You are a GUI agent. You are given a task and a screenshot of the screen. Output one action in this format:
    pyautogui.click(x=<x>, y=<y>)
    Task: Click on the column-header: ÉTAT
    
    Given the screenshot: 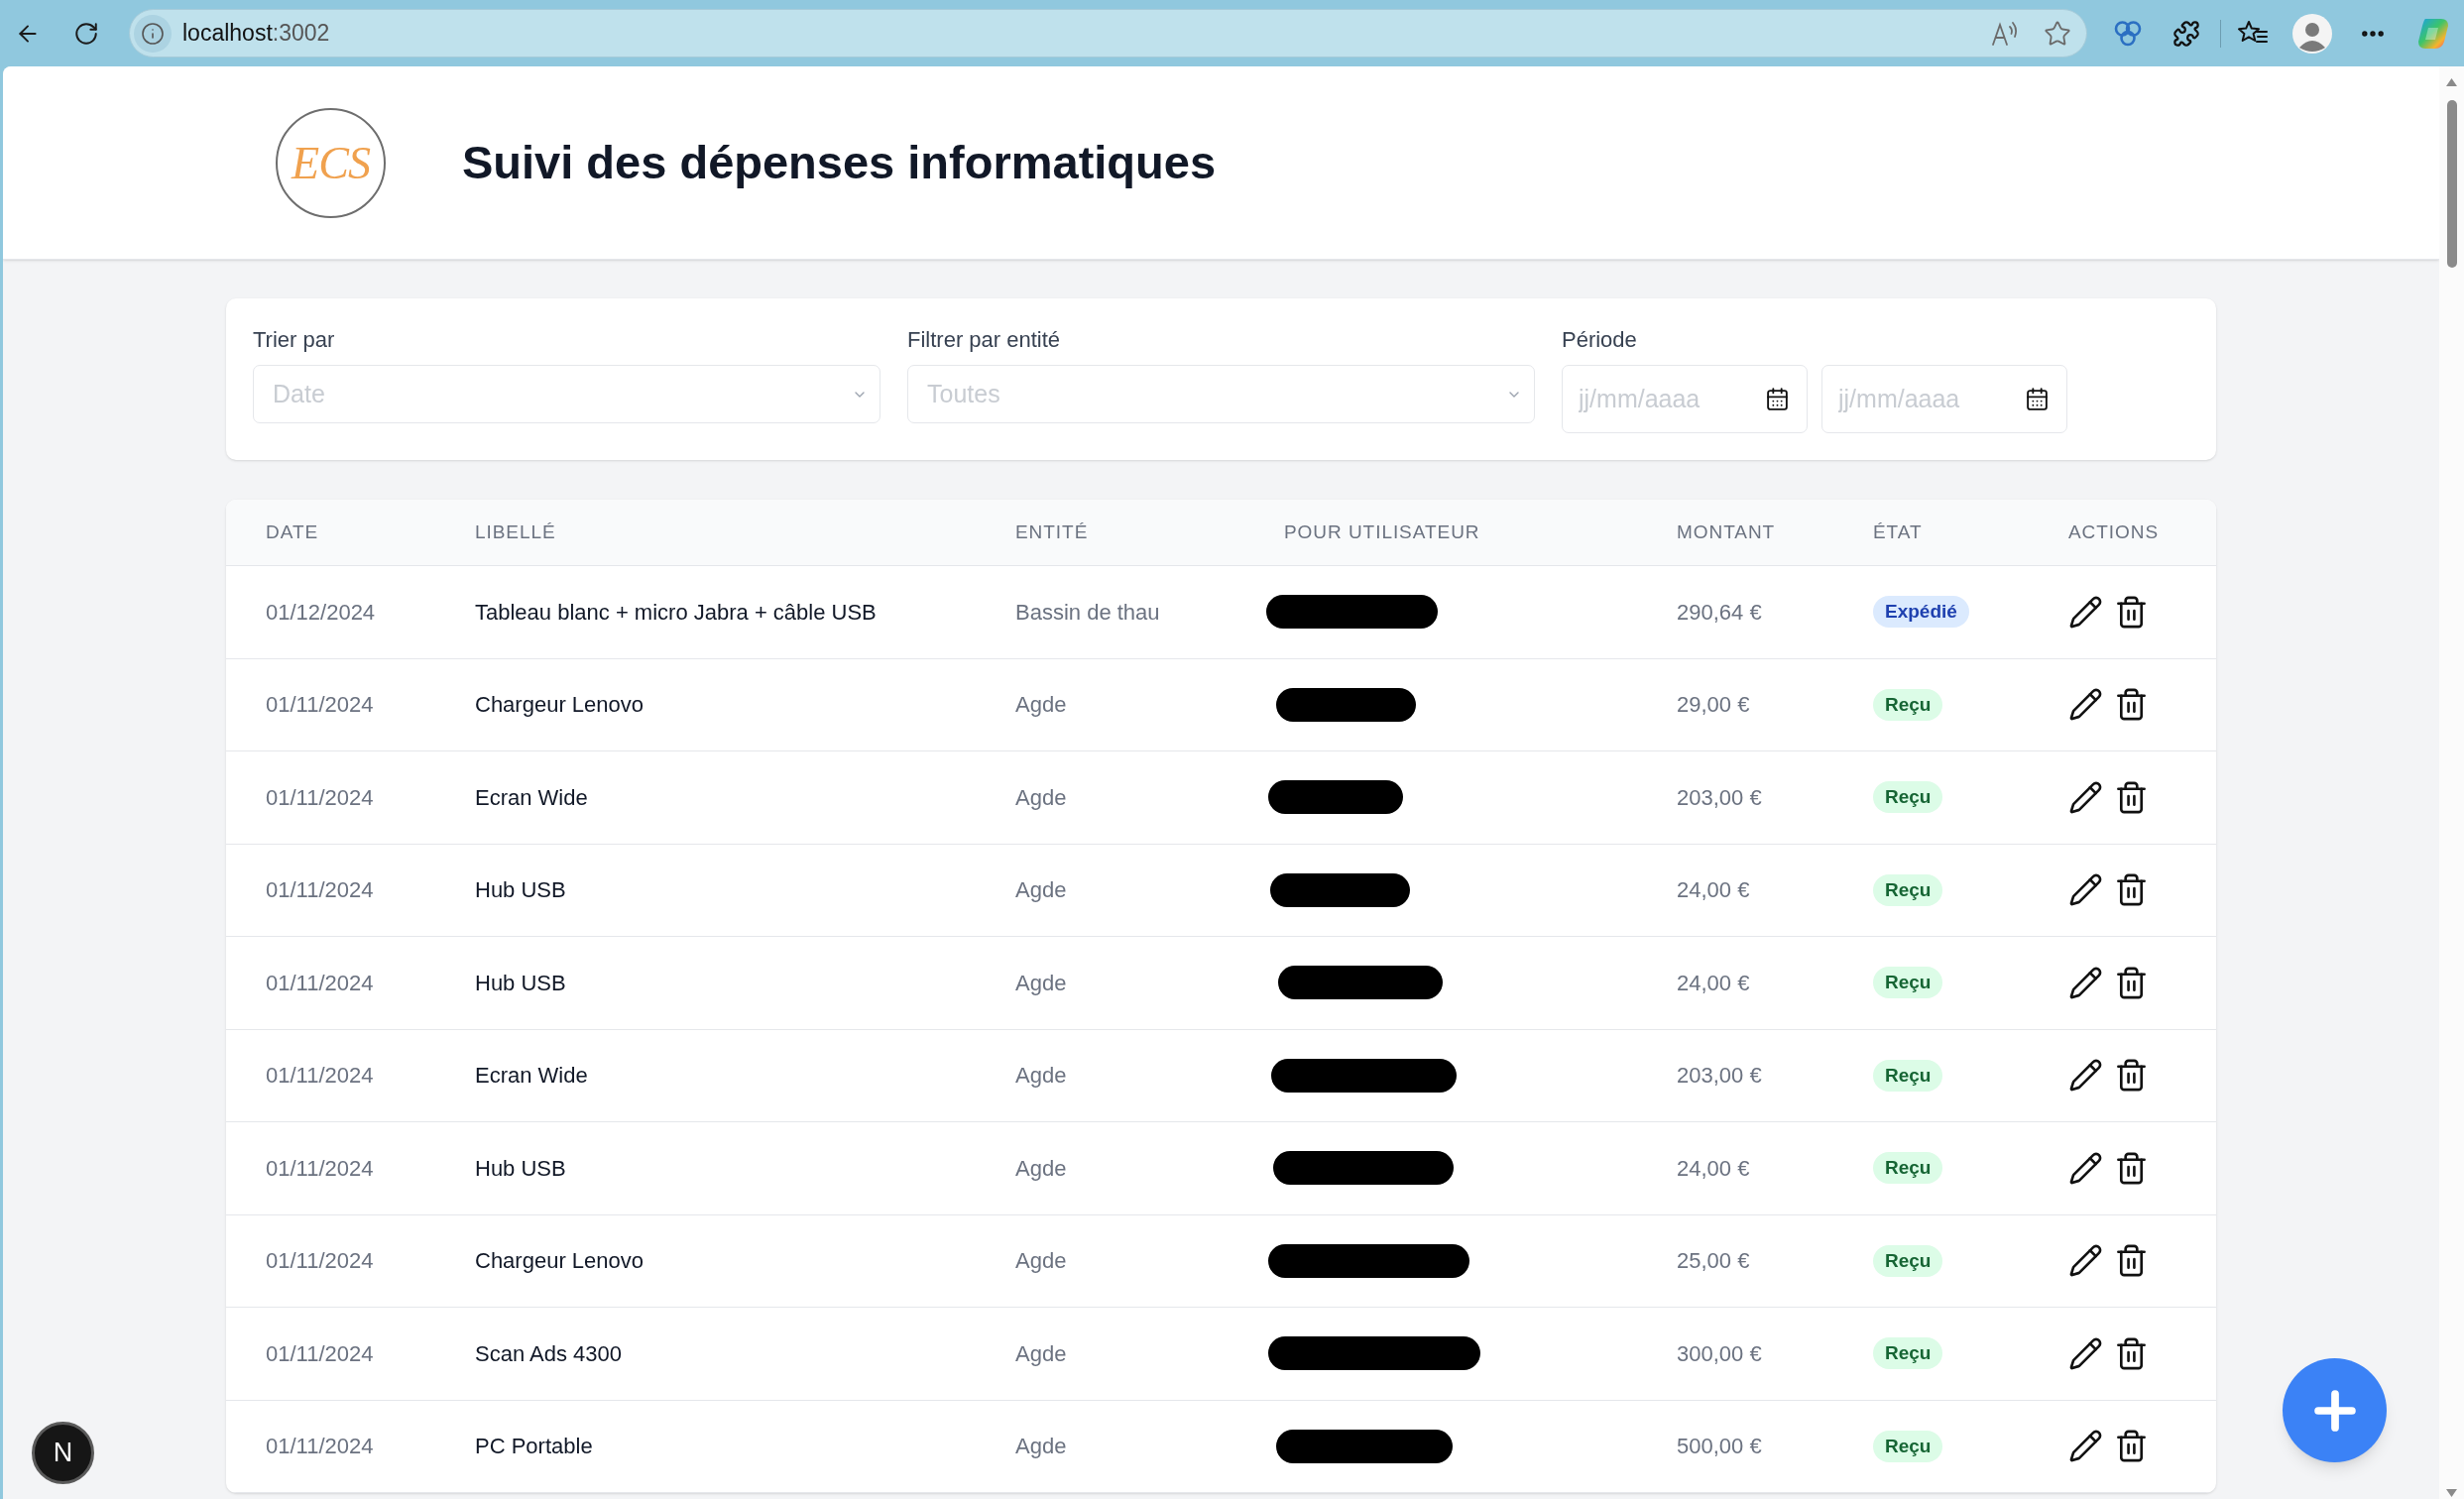 What is the action you would take?
    pyautogui.click(x=1898, y=531)
    